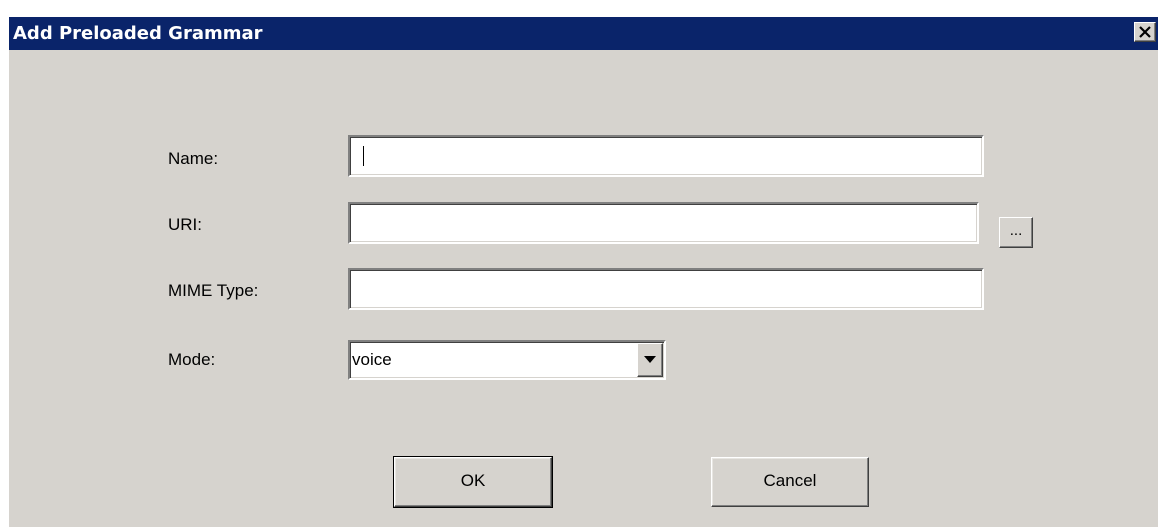 Image resolution: width=1158 pixels, height=527 pixels. Describe the element at coordinates (507, 360) in the screenshot. I see `mode-select: voice` at that location.